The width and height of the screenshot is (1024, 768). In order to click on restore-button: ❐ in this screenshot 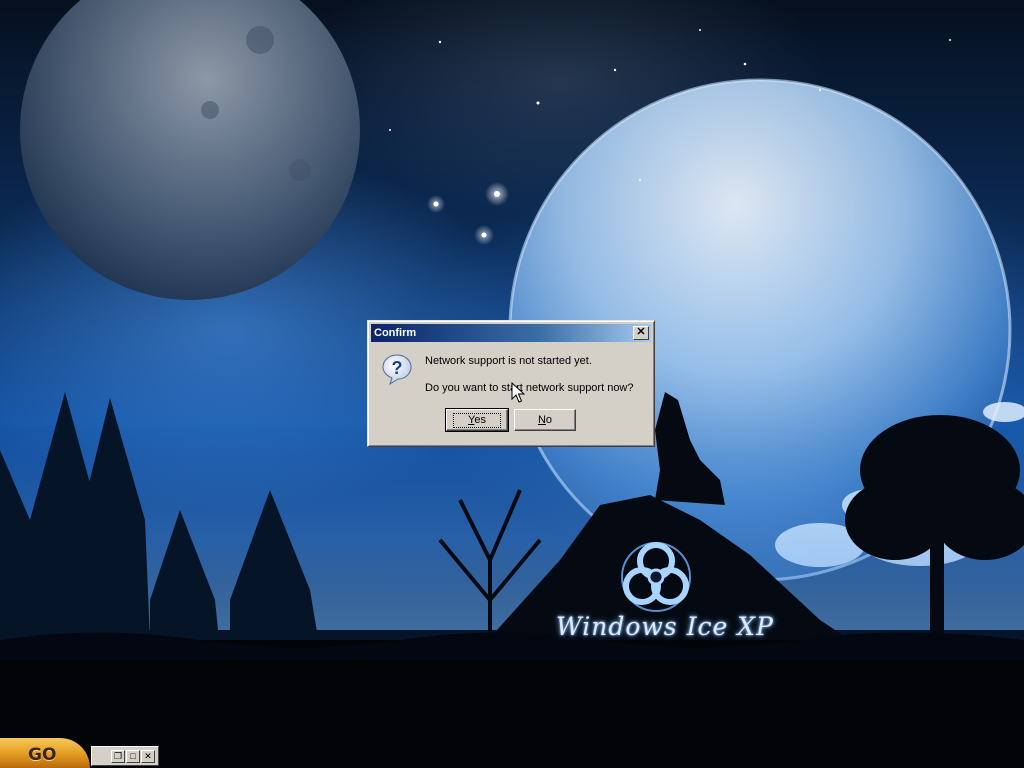, I will do `click(118, 756)`.